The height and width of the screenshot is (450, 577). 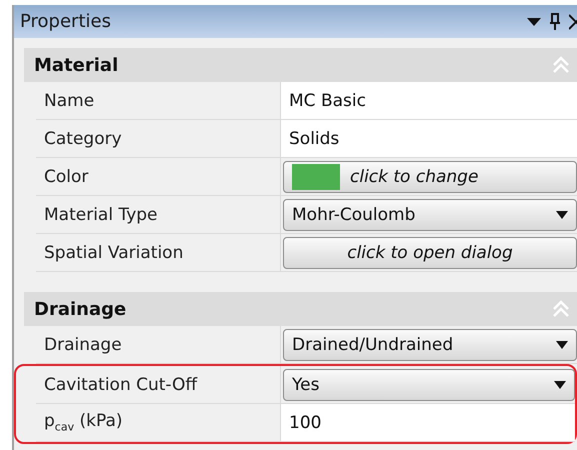 What do you see at coordinates (555, 21) in the screenshot?
I see `pin-icon` at bounding box center [555, 21].